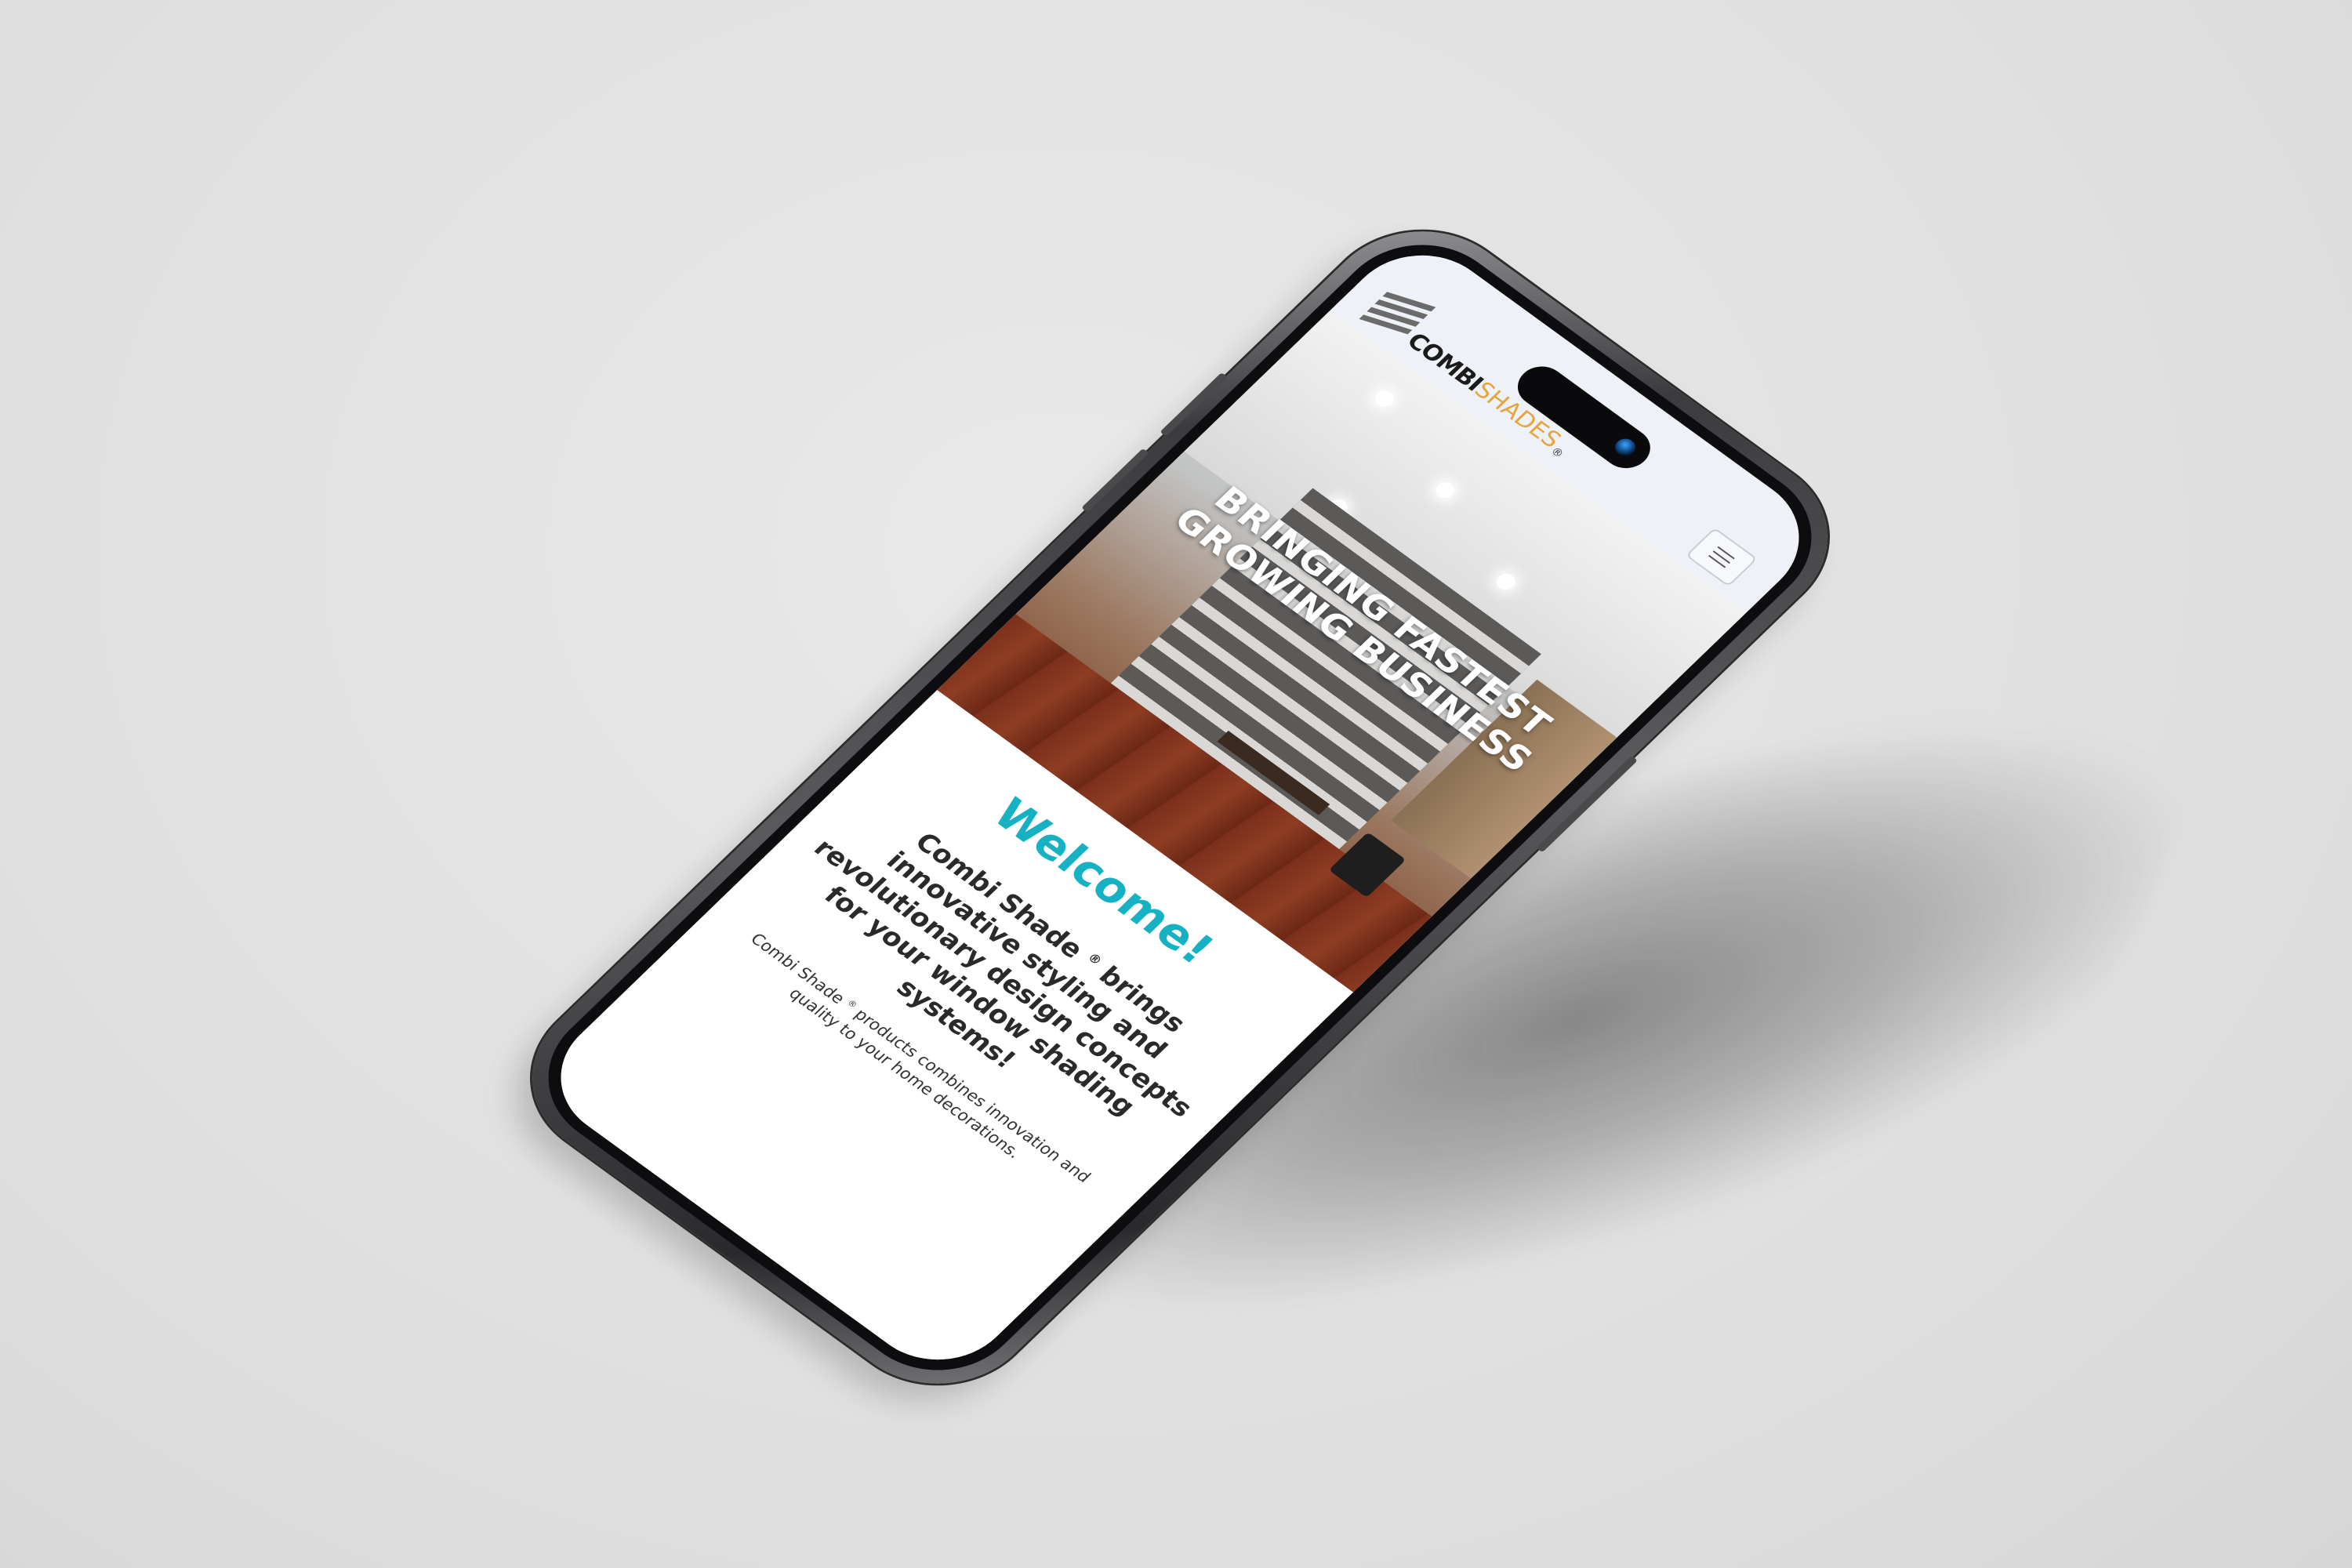 The image size is (2352, 1568). I want to click on camera-icon, so click(1625, 447).